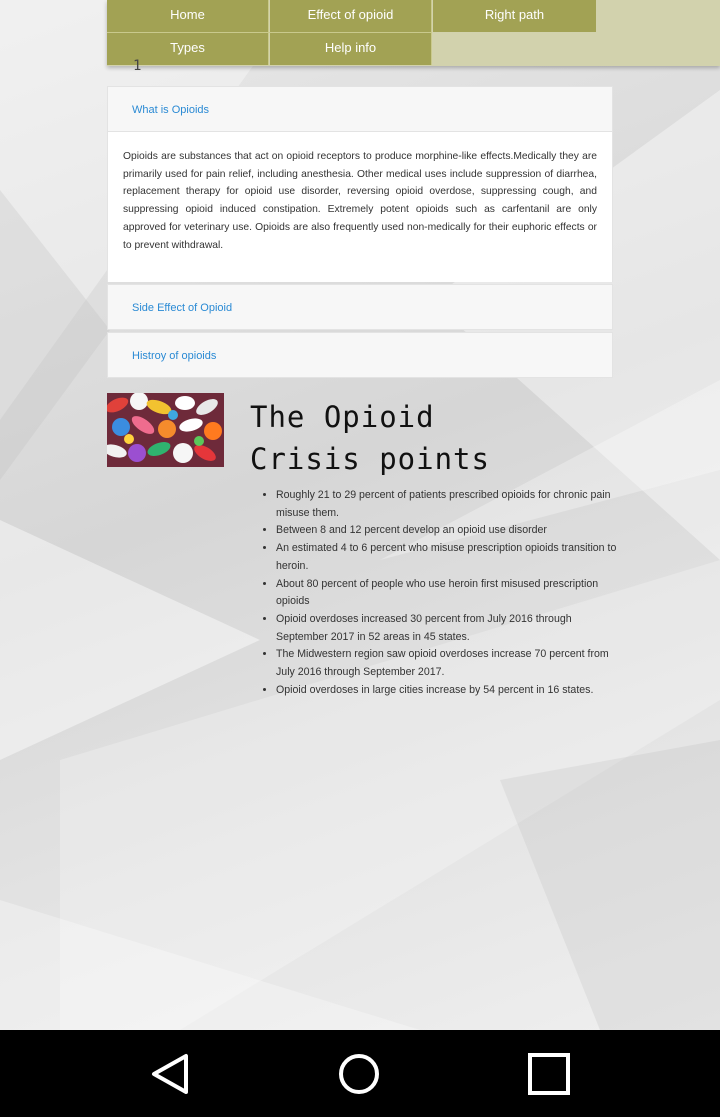  Describe the element at coordinates (351, 16) in the screenshot. I see `nav-effect-of-opioid: Effect of opioid` at that location.